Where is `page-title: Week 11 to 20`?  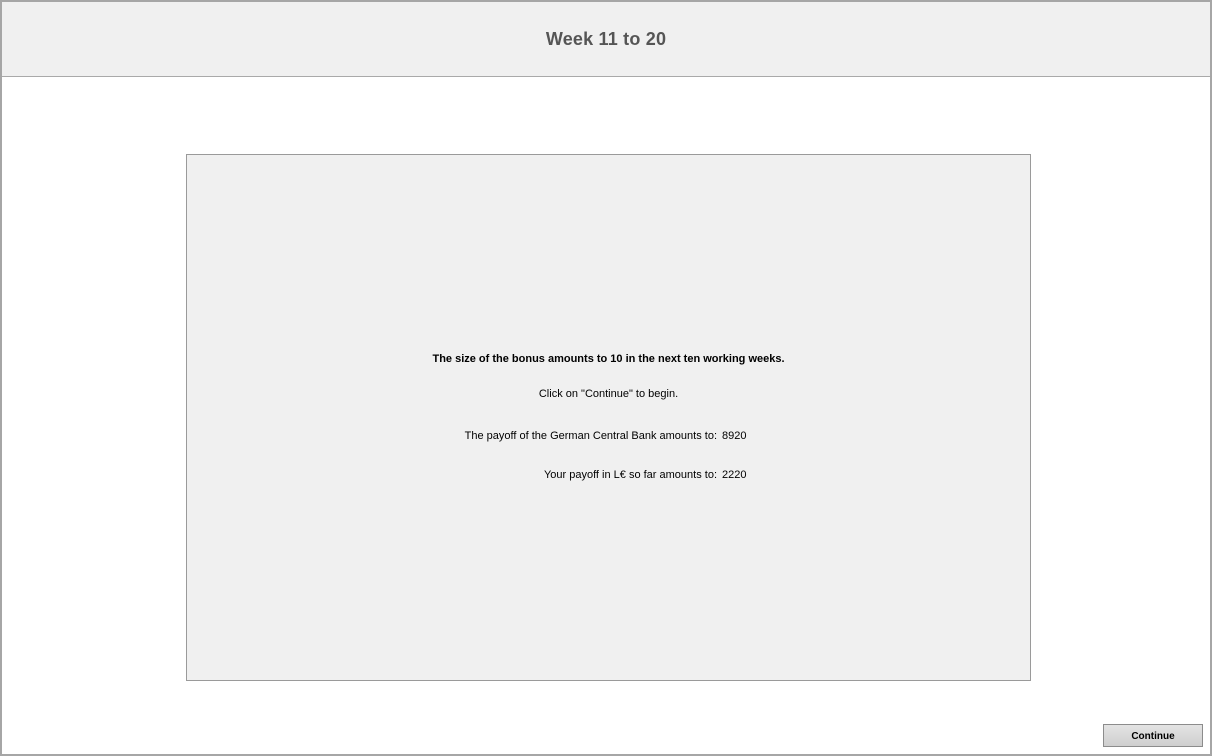 page-title: Week 11 to 20 is located at coordinates (606, 38).